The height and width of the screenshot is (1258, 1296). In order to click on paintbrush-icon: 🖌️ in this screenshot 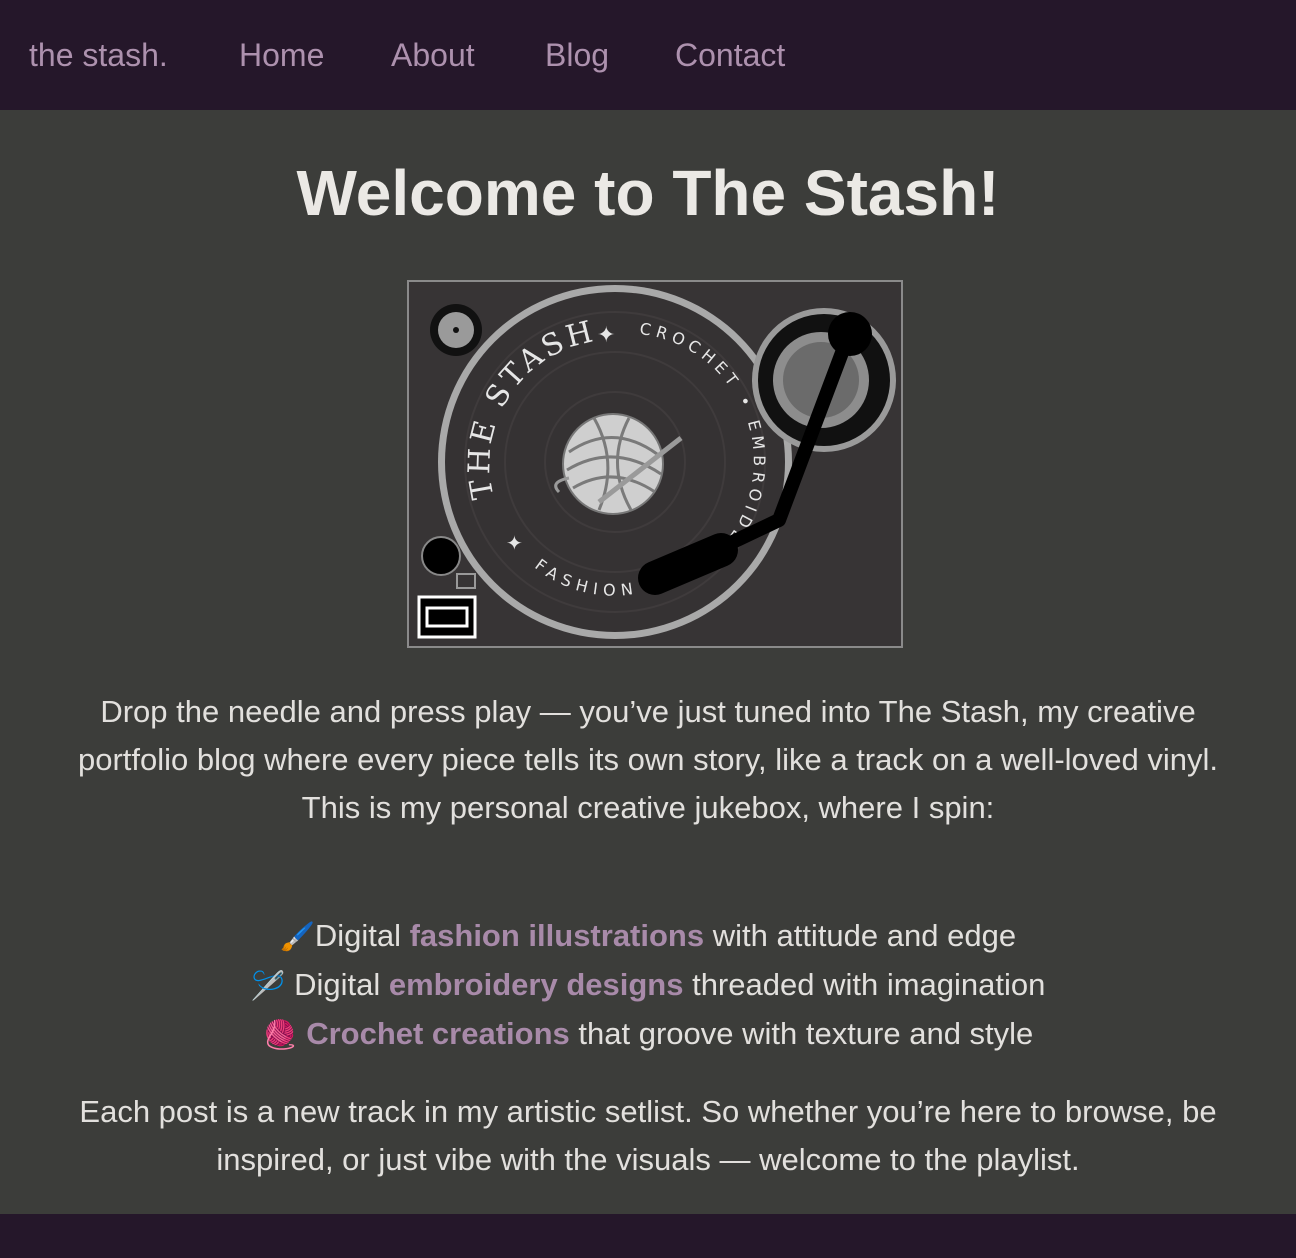, I will do `click(297, 936)`.